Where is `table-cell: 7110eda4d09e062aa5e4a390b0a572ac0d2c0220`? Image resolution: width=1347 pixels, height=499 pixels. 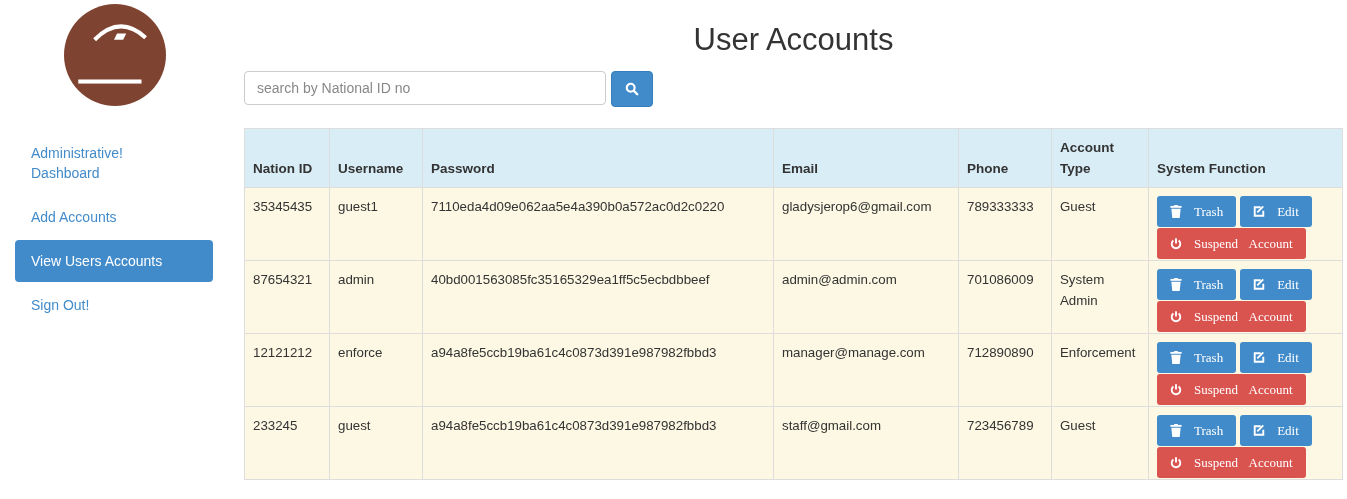 table-cell: 7110eda4d09e062aa5e4a390b0a572ac0d2c0220 is located at coordinates (598, 224).